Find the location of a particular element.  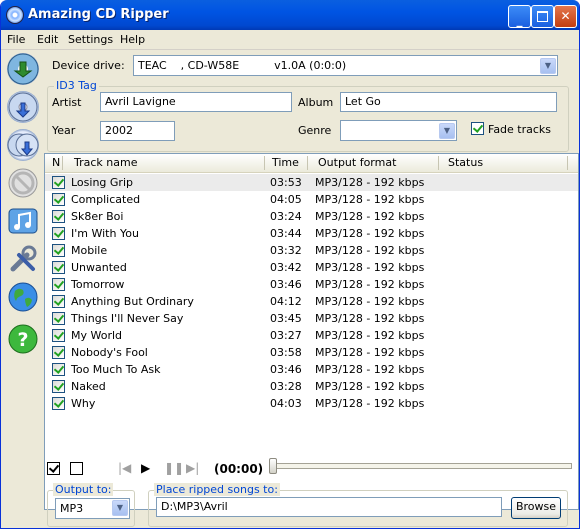

track-time: 04:03 is located at coordinates (286, 403).